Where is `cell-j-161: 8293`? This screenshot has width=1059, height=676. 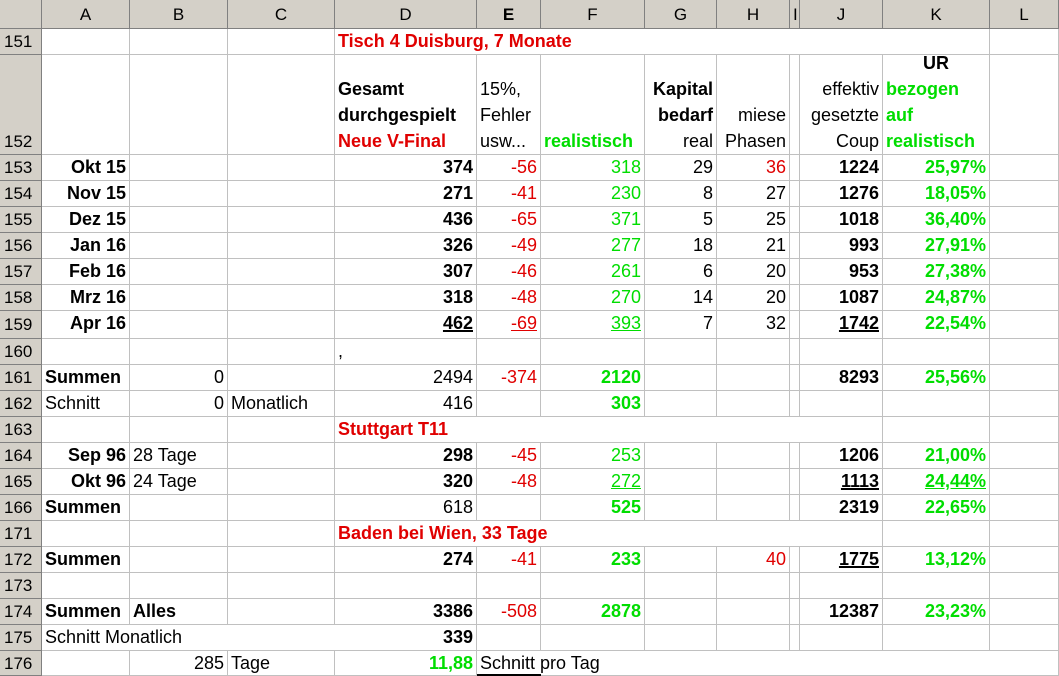
cell-j-161: 8293 is located at coordinates (841, 378).